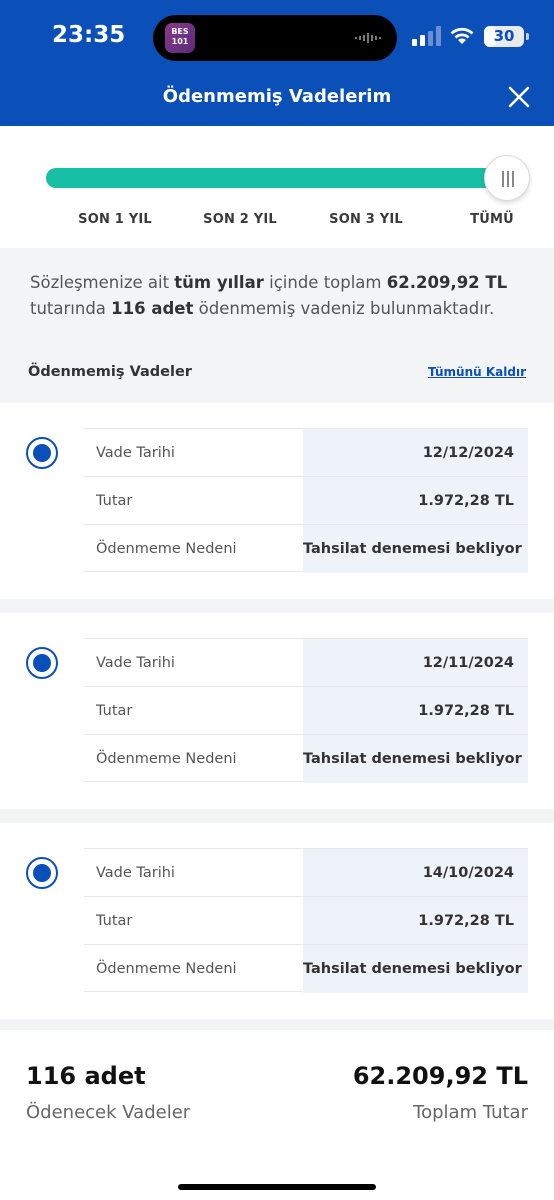 The width and height of the screenshot is (554, 1200). I want to click on home-indicator, so click(277, 1187).